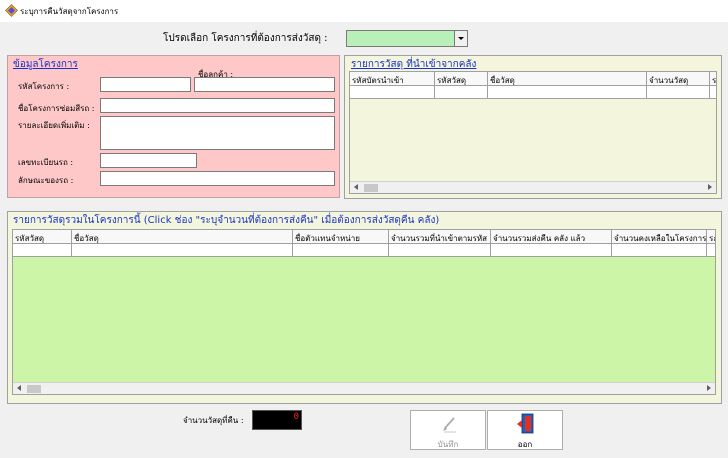 This screenshot has height=458, width=728. I want to click on column-header: จำนวนวัสดุ, so click(678, 79).